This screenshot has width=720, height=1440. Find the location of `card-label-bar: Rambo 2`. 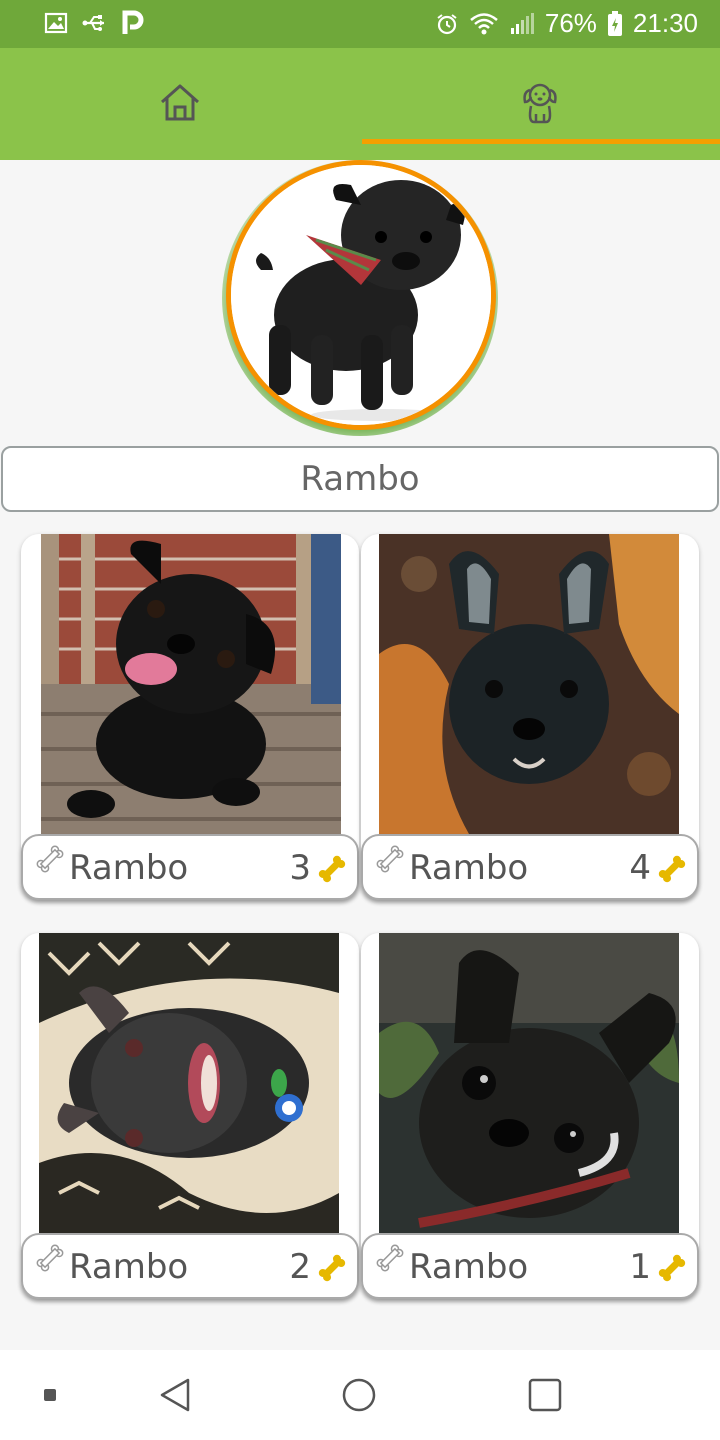

card-label-bar: Rambo 2 is located at coordinates (190, 1266).